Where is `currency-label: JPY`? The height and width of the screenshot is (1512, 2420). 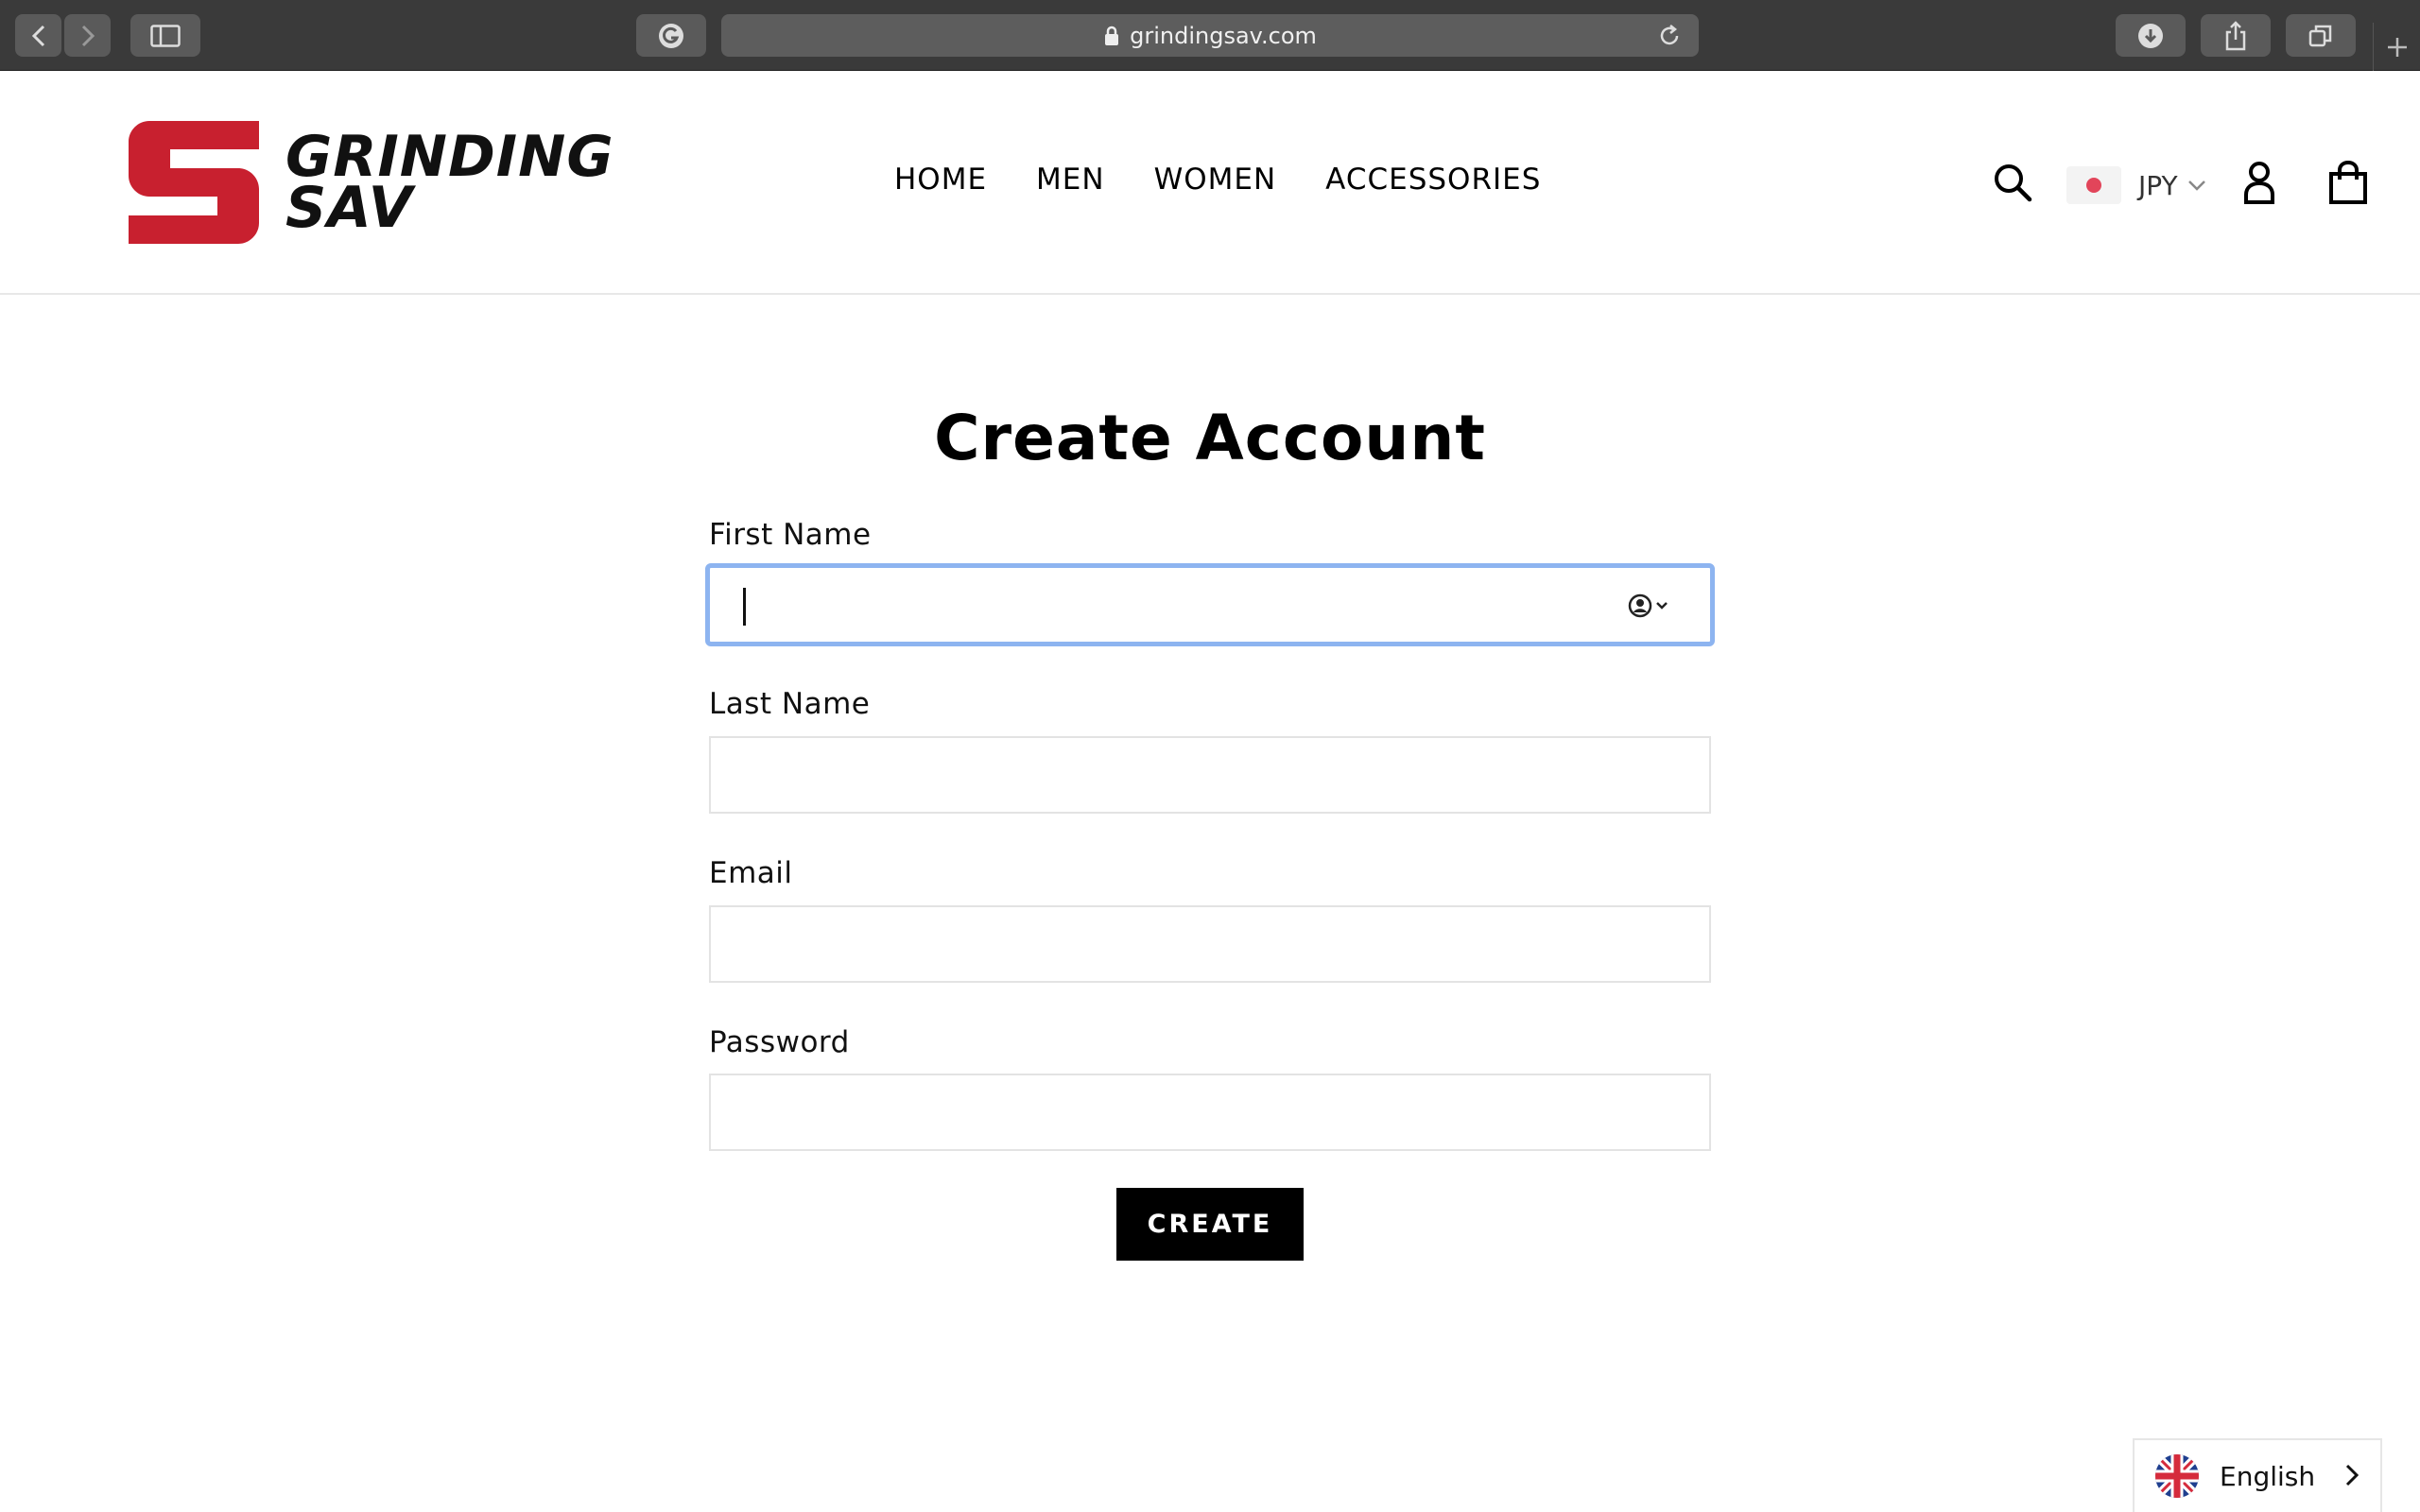
currency-label: JPY is located at coordinates (2158, 185).